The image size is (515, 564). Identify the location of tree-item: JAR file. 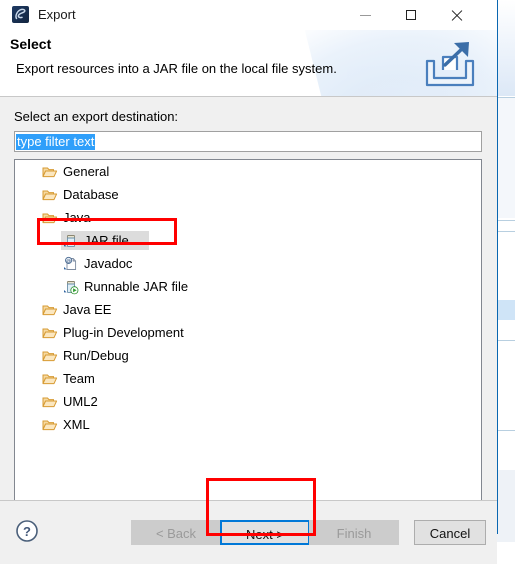
(248, 240).